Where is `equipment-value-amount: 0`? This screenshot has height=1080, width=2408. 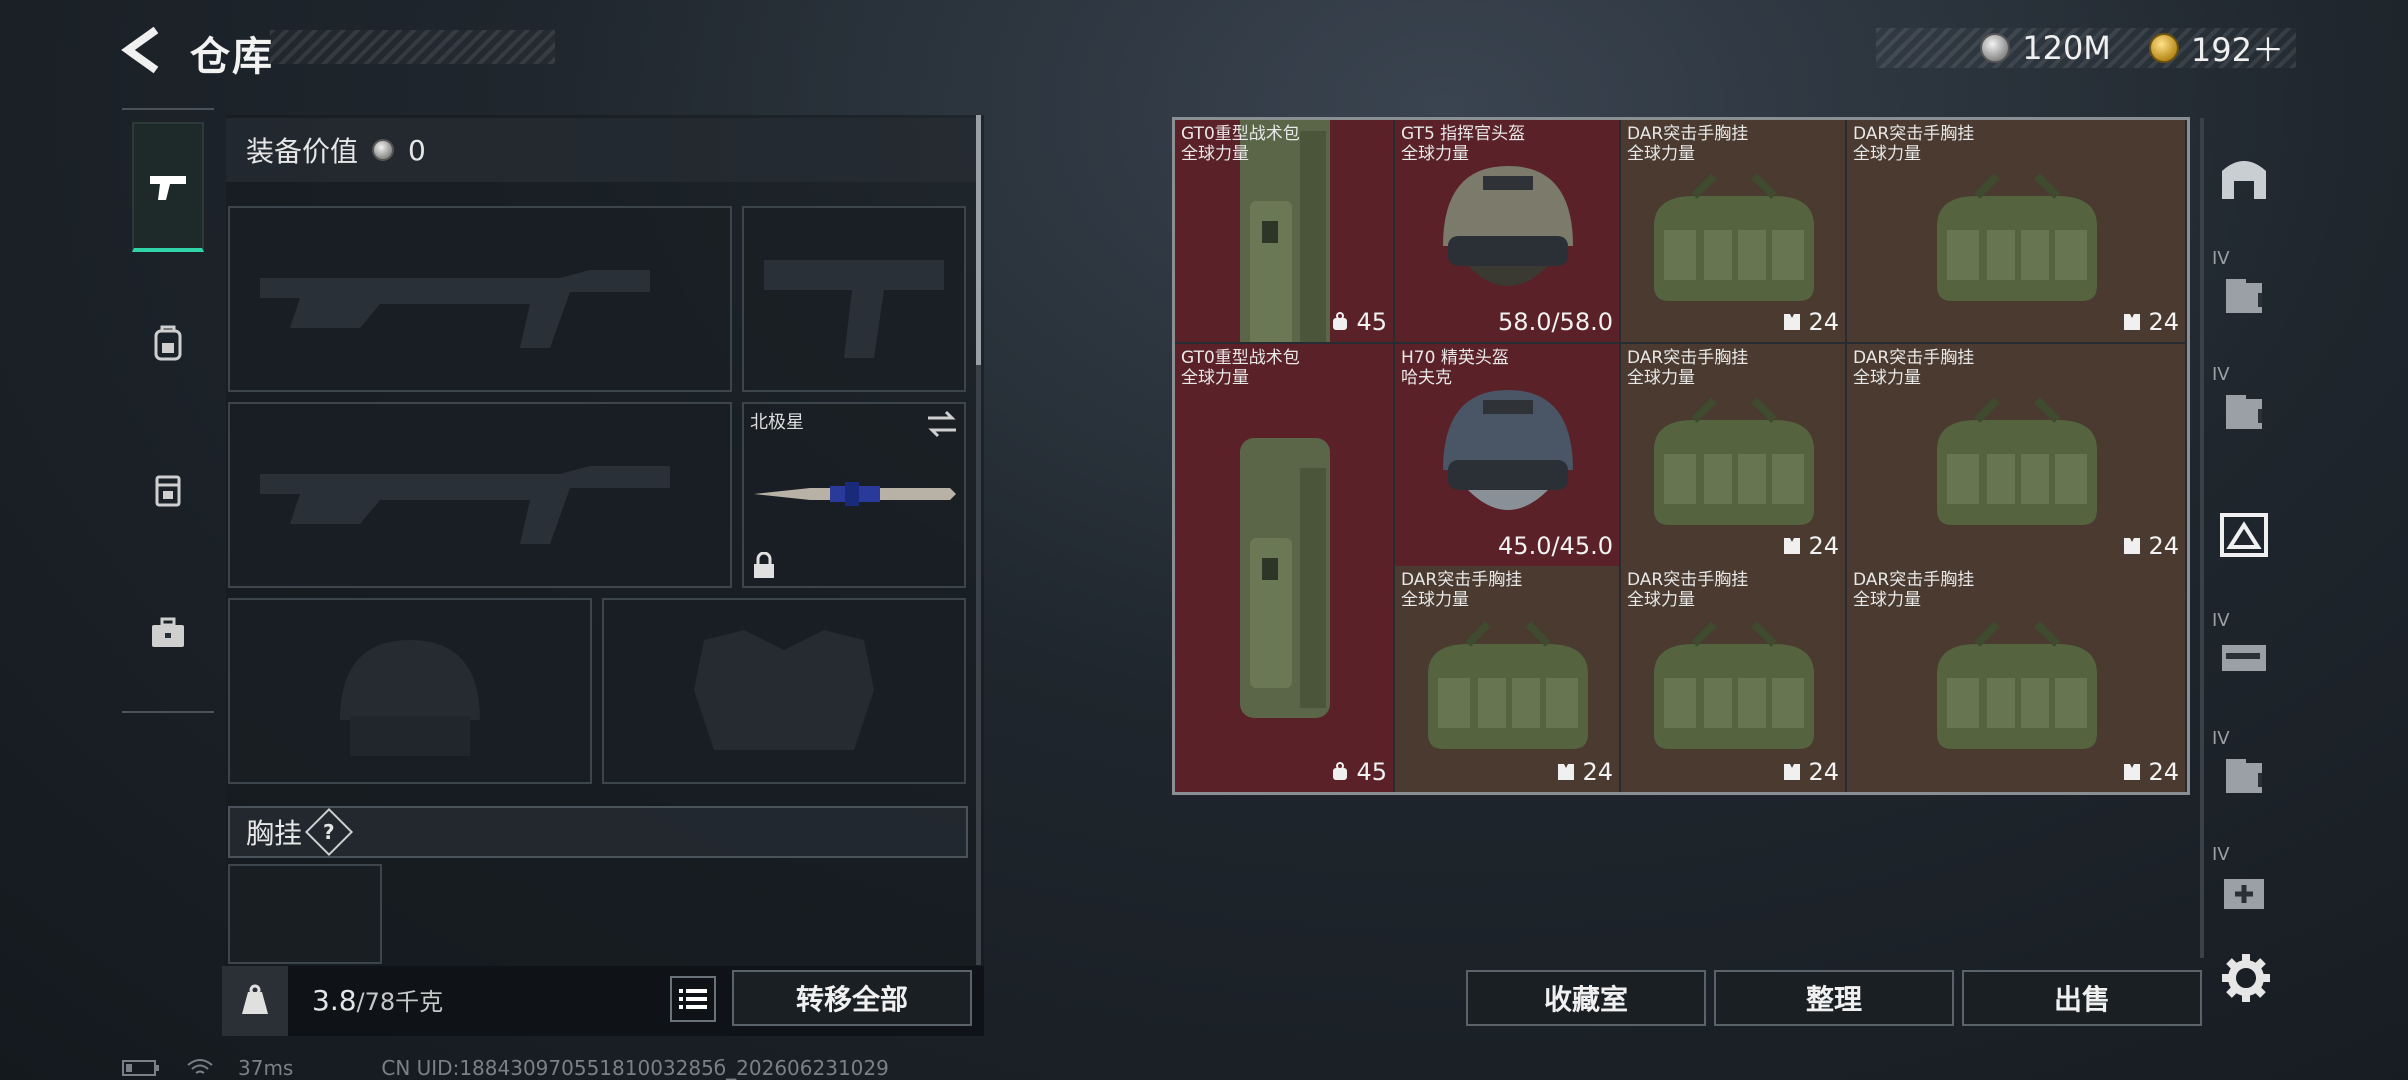
equipment-value-amount: 0 is located at coordinates (417, 150).